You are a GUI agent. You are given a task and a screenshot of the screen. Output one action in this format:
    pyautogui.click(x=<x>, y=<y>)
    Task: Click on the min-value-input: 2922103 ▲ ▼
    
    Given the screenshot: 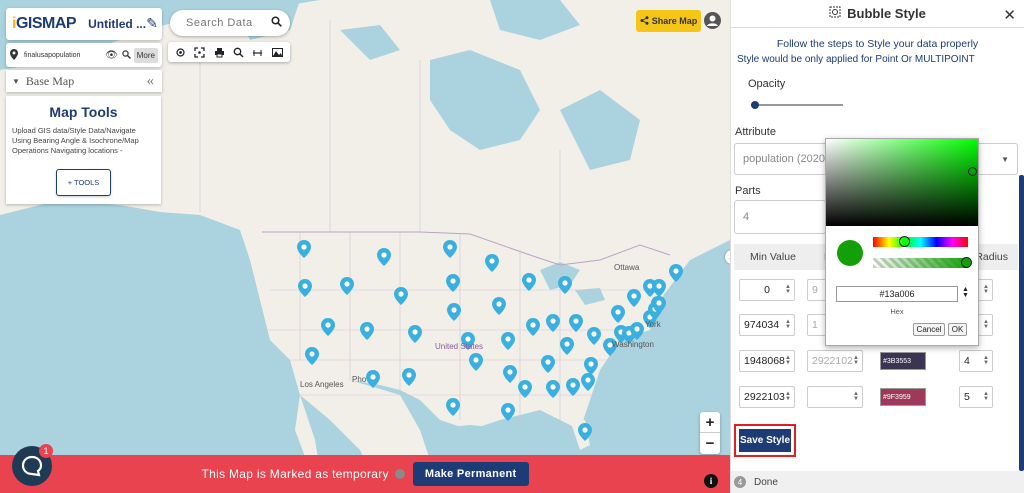 What is the action you would take?
    pyautogui.click(x=767, y=397)
    